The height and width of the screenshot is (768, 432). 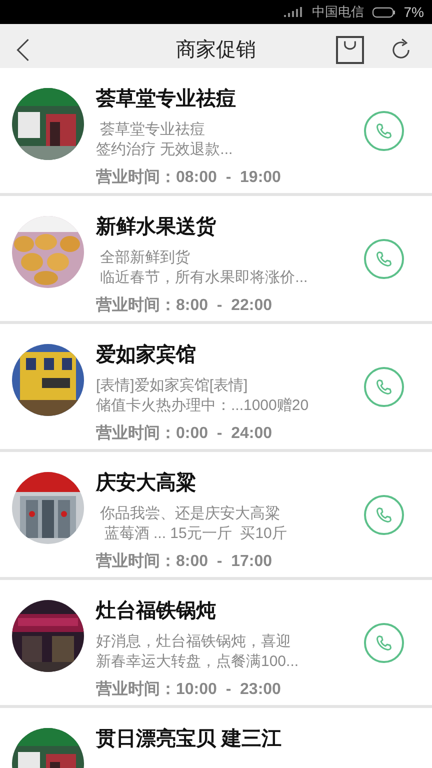 I want to click on battery-percent: 7%, so click(x=414, y=12).